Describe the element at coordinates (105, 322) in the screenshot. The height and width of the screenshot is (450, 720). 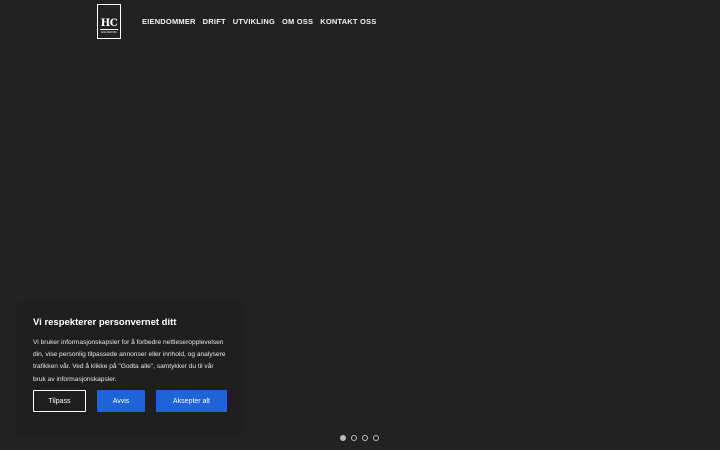
I see `cookie-title: Vi respekterer personvernet ditt` at that location.